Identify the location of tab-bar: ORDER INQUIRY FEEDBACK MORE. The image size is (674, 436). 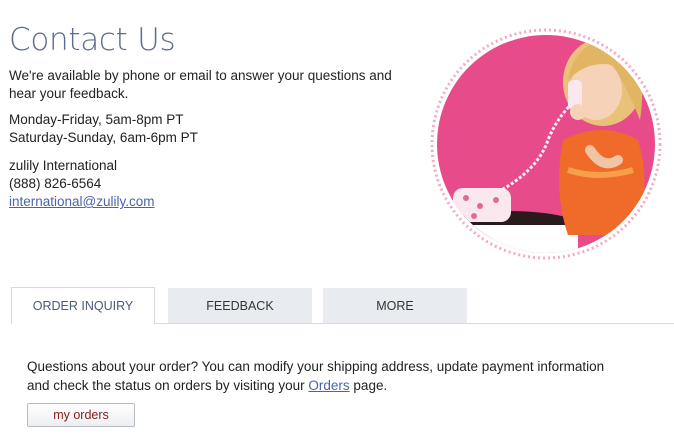
(342, 305).